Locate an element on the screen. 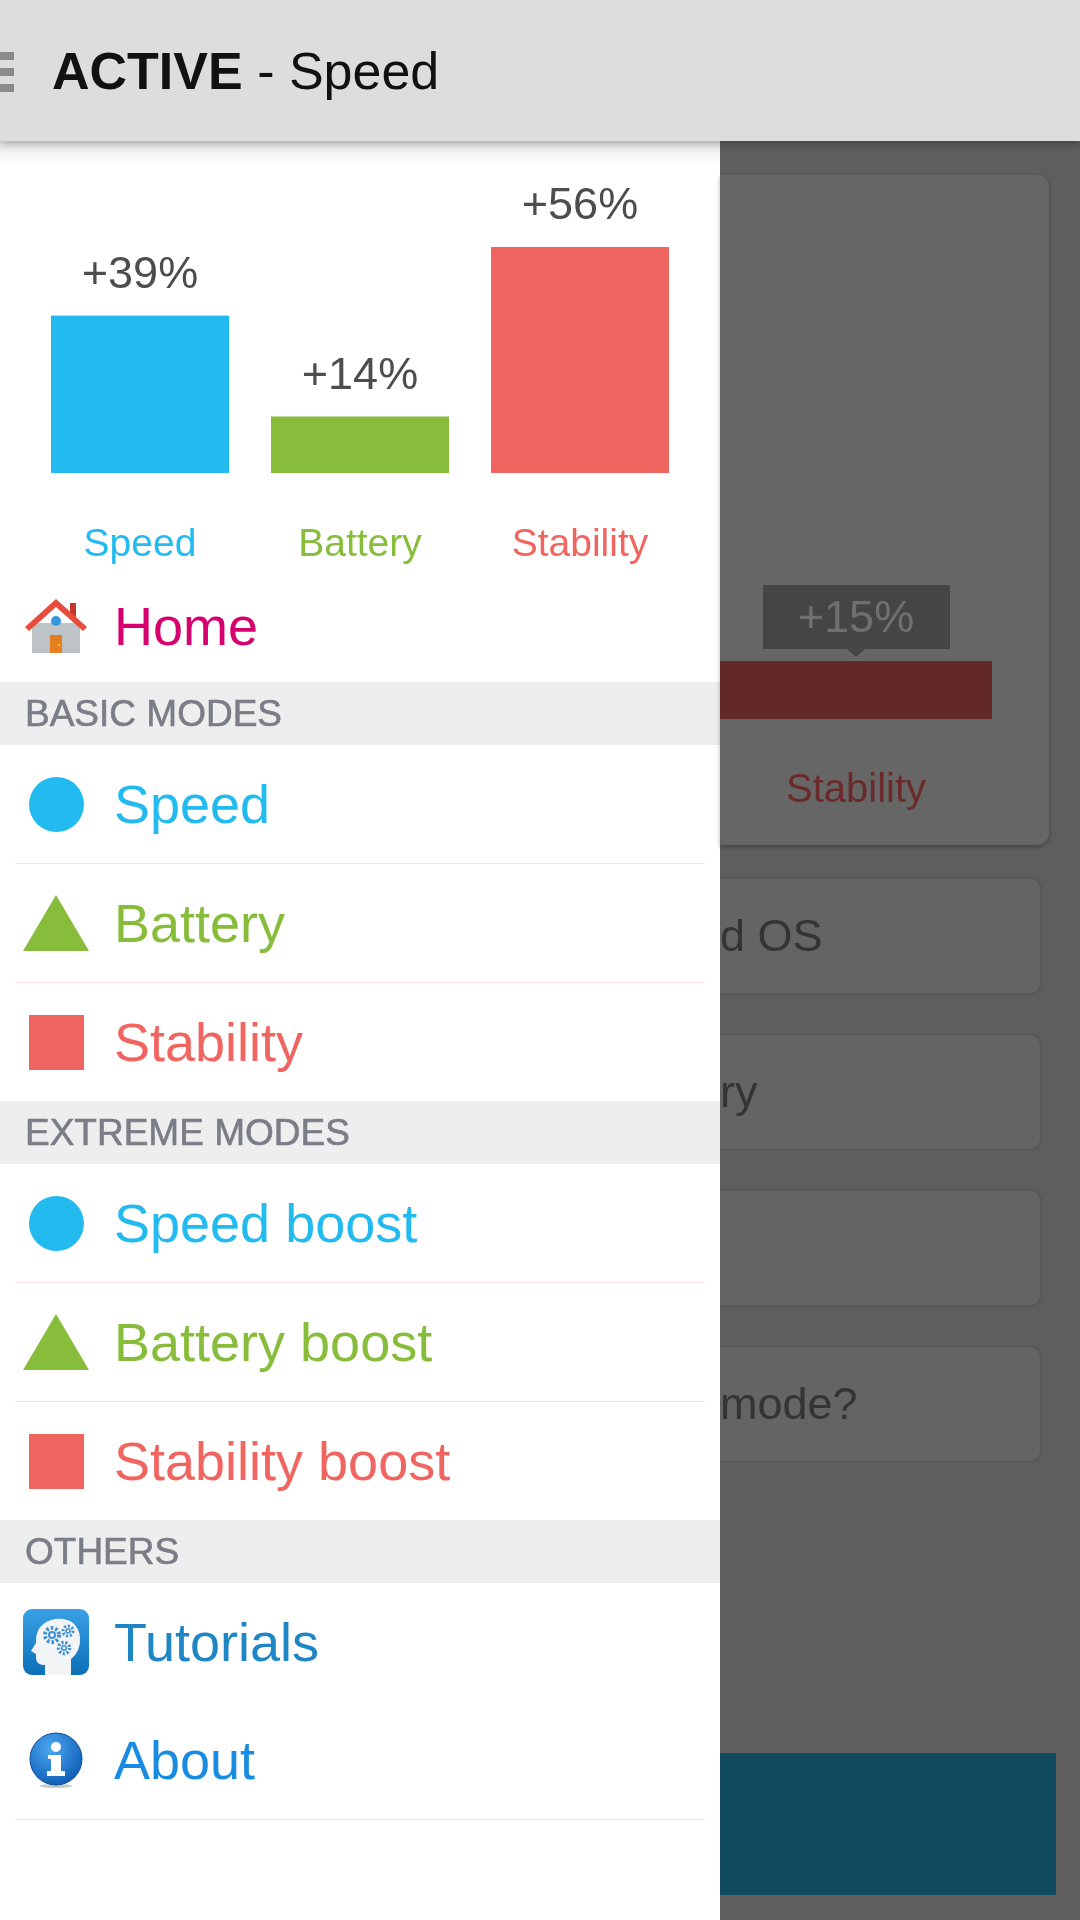  menu-item: Tutorials is located at coordinates (360, 1642).